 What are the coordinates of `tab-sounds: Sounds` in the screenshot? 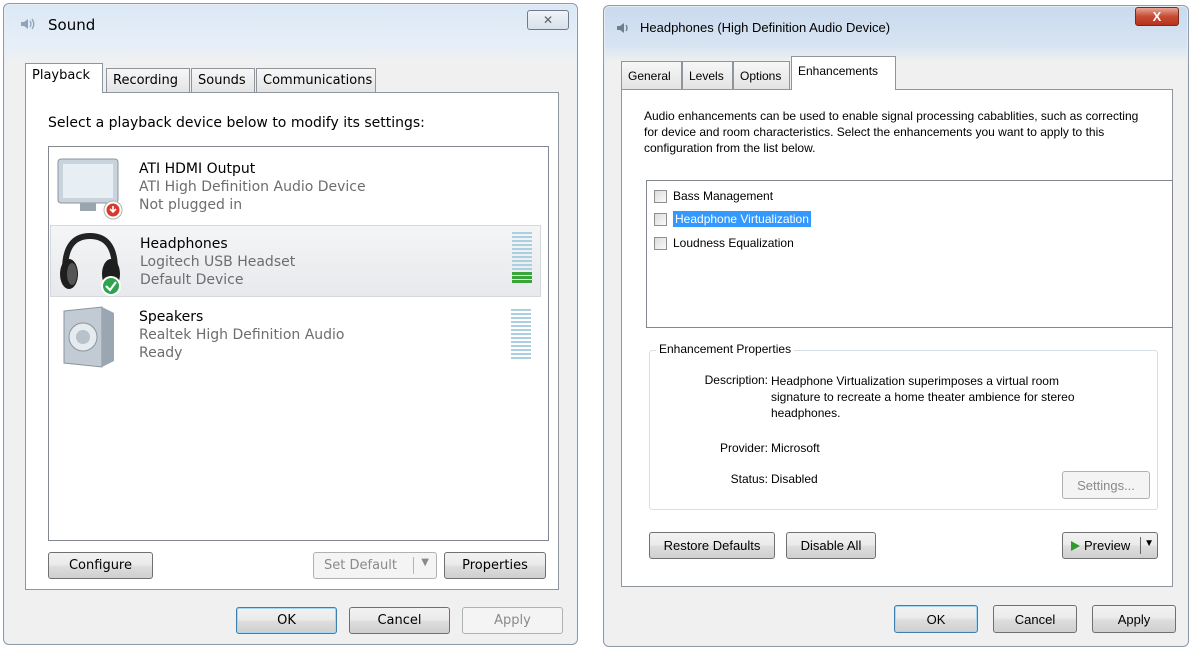 It's located at (223, 80).